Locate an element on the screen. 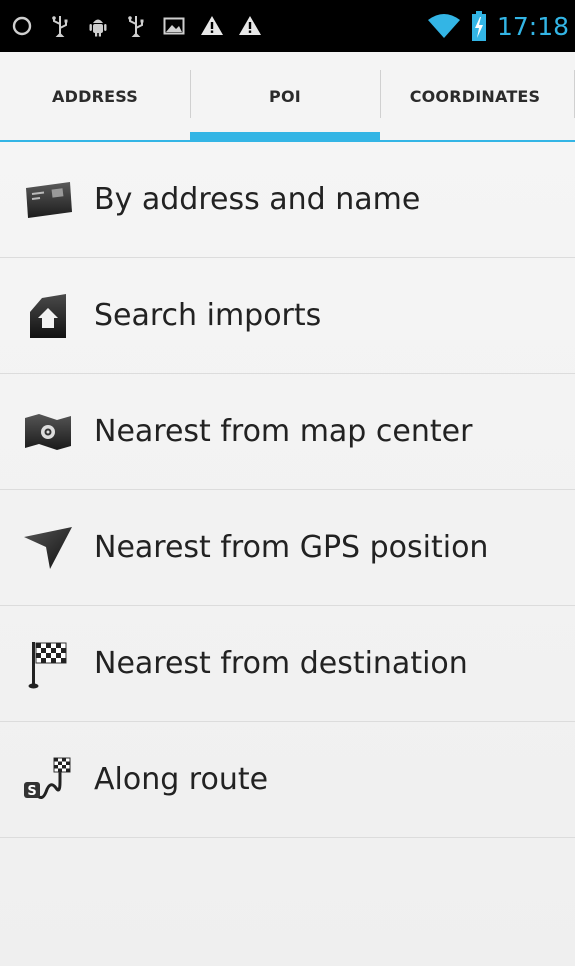 The height and width of the screenshot is (966, 575). svg-text: S is located at coordinates (31, 791).